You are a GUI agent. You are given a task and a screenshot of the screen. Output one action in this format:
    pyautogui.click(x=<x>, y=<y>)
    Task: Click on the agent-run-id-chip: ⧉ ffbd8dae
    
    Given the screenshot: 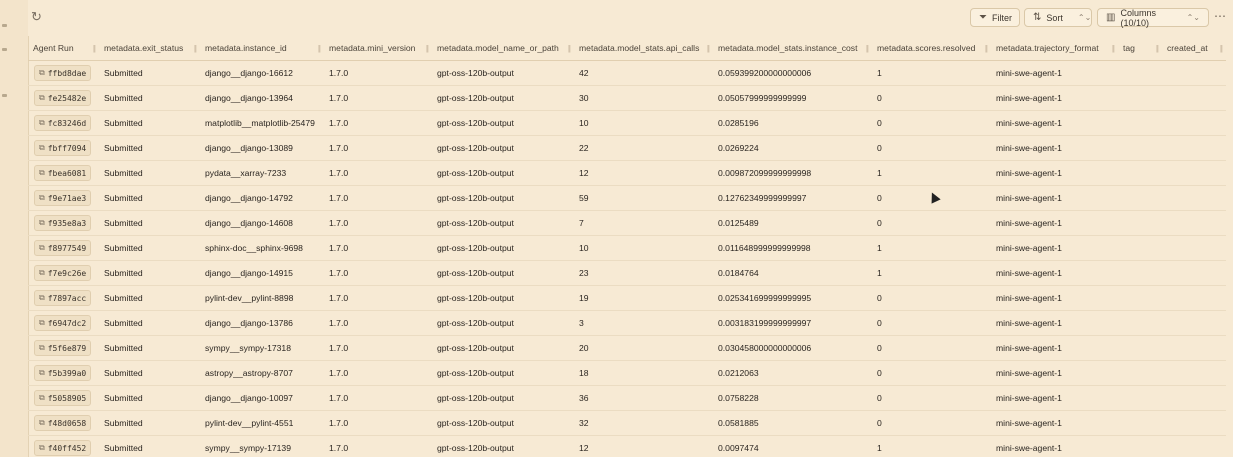 What is the action you would take?
    pyautogui.click(x=63, y=73)
    